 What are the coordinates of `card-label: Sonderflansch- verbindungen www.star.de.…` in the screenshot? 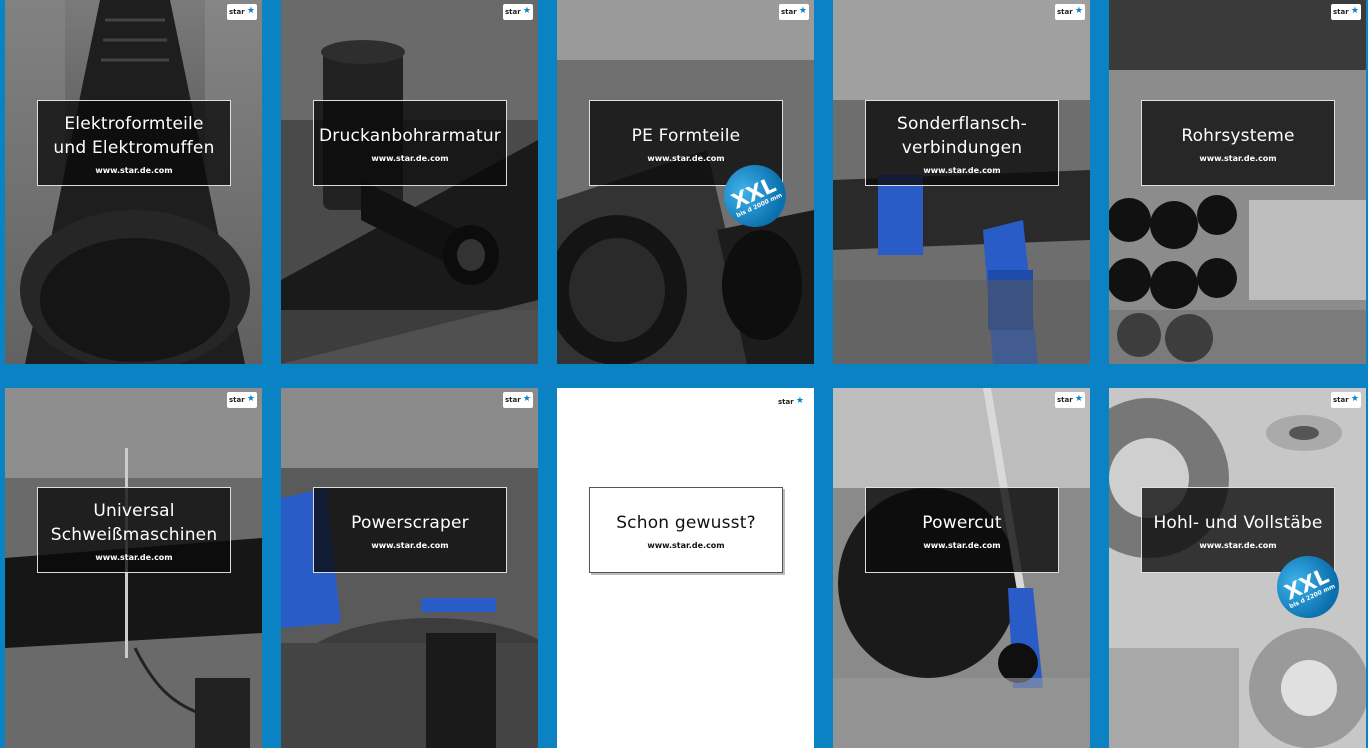 It's located at (962, 143).